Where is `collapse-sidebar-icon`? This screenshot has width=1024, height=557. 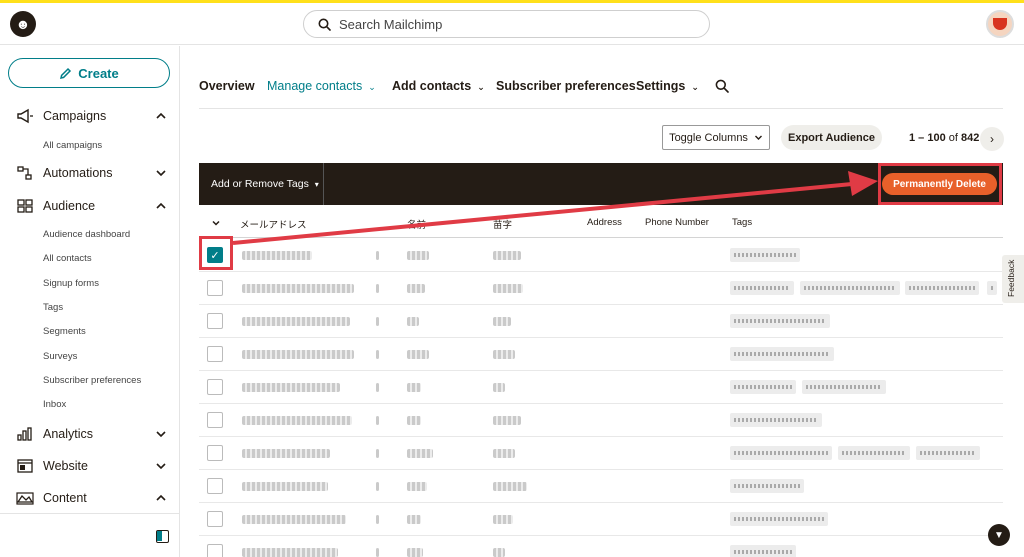 collapse-sidebar-icon is located at coordinates (162, 536).